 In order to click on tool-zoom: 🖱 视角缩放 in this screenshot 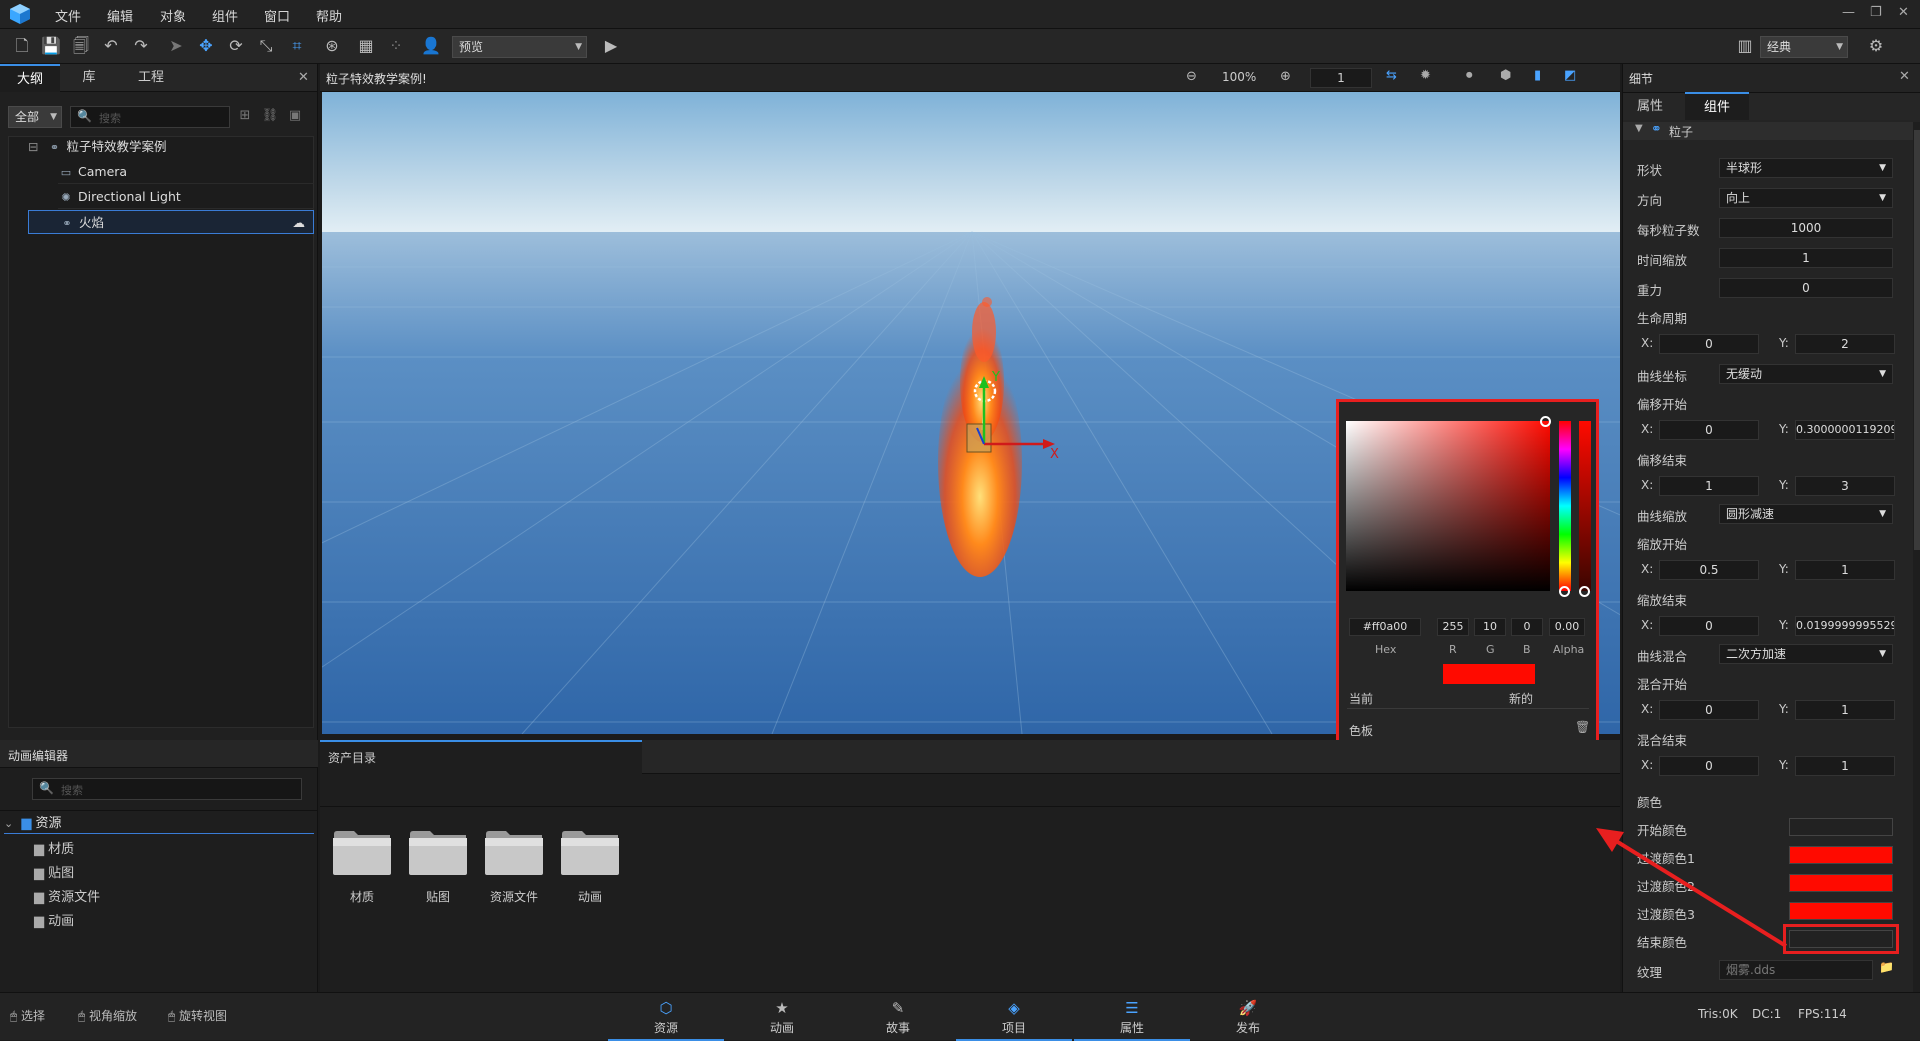, I will do `click(107, 1015)`.